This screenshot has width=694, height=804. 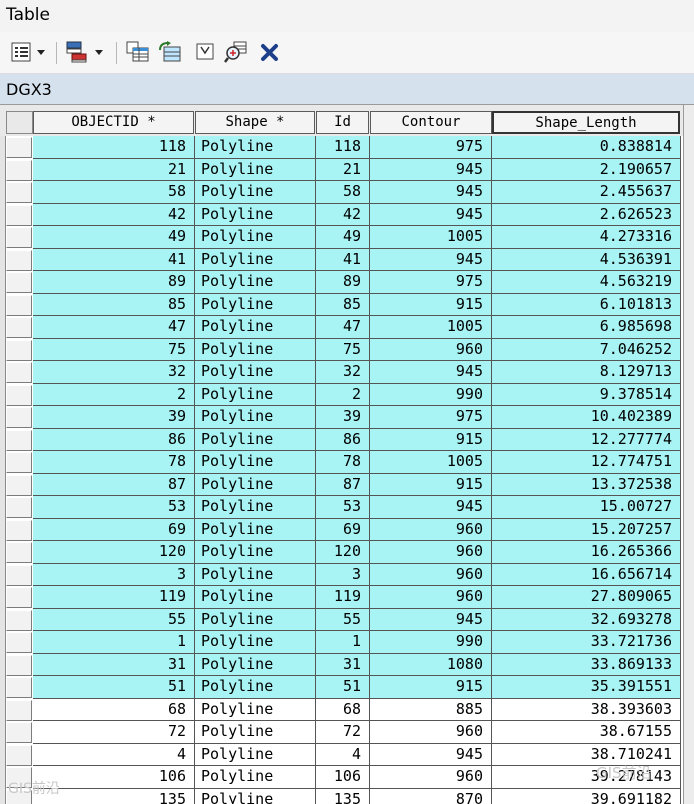 I want to click on cell-objectid: 58, so click(x=114, y=192).